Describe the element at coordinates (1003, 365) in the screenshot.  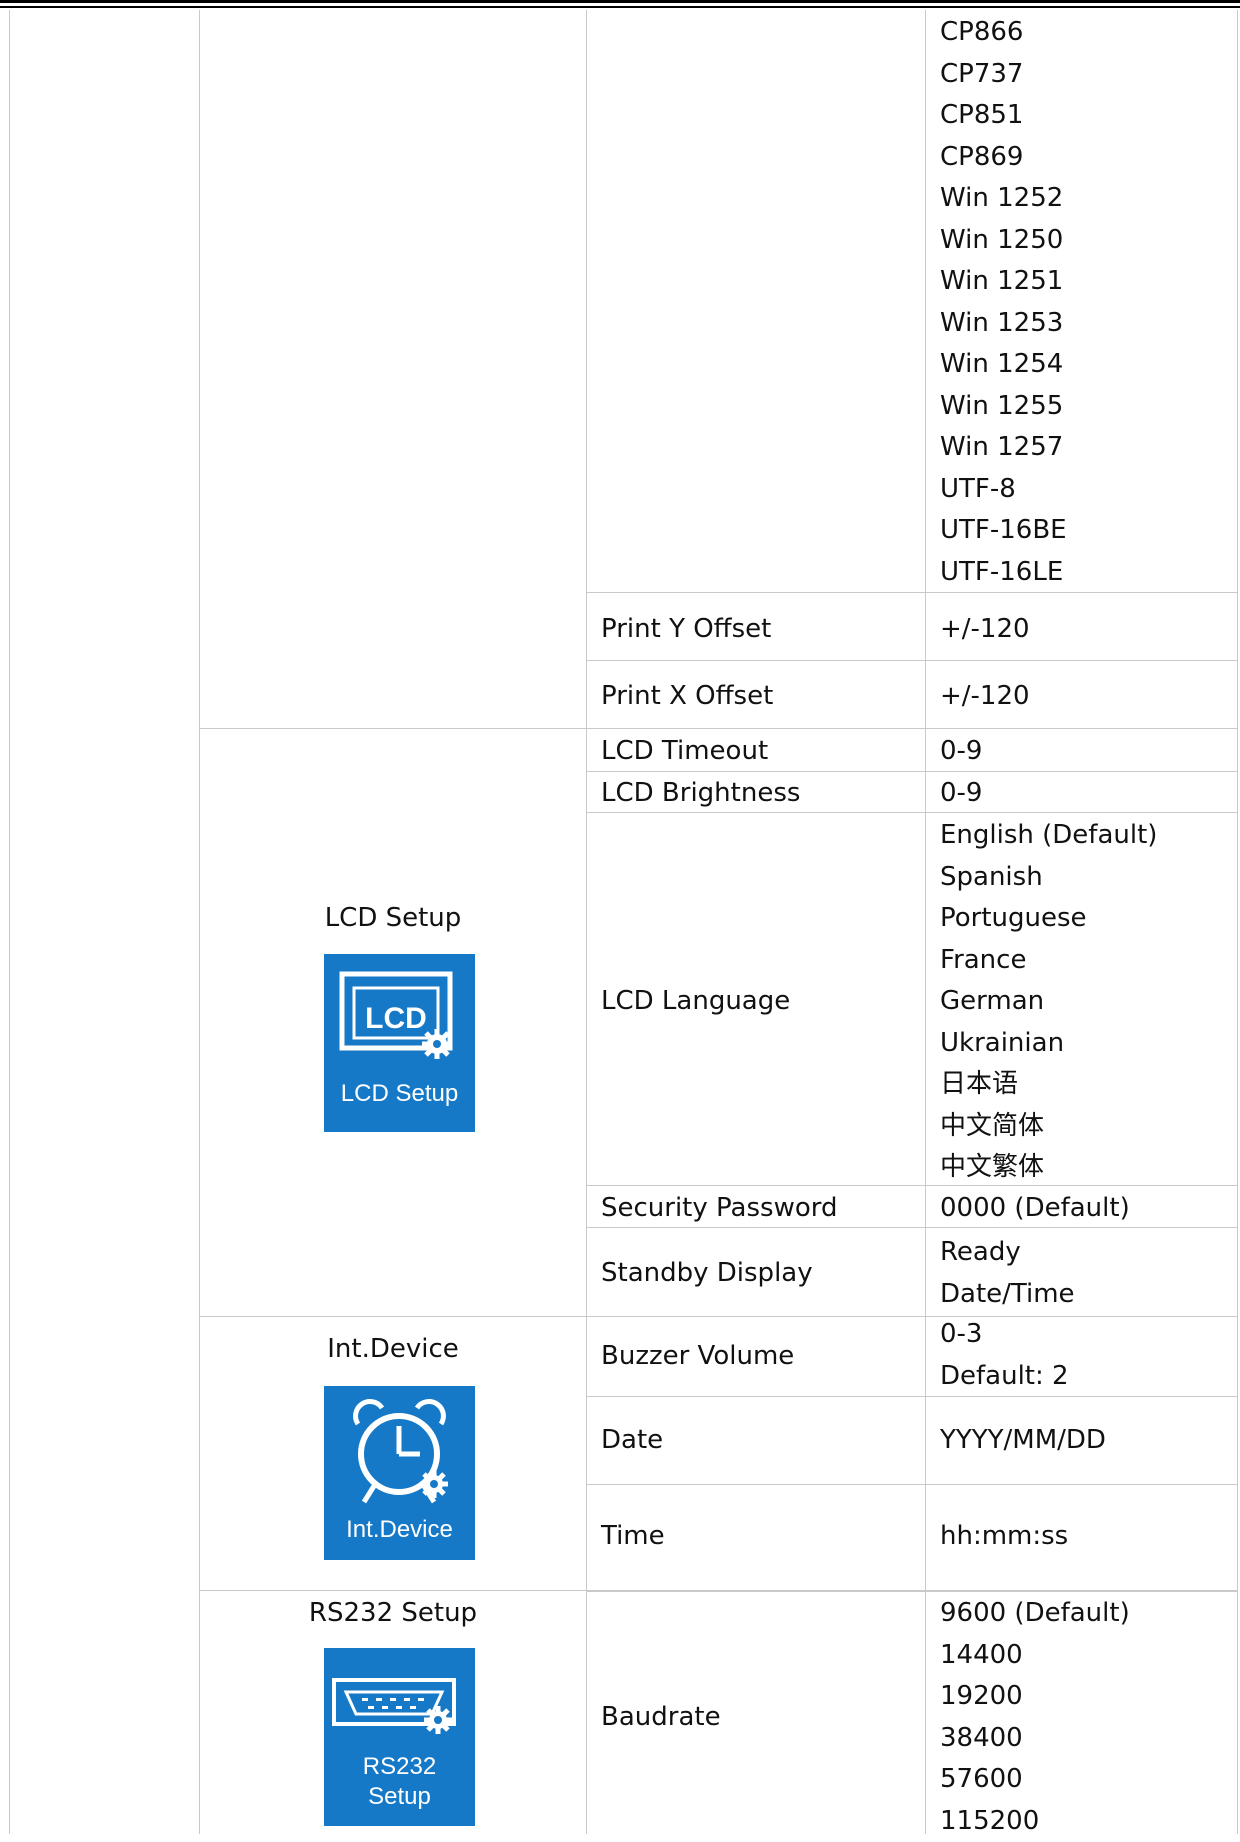
I see `encoding-item: Win 1254` at that location.